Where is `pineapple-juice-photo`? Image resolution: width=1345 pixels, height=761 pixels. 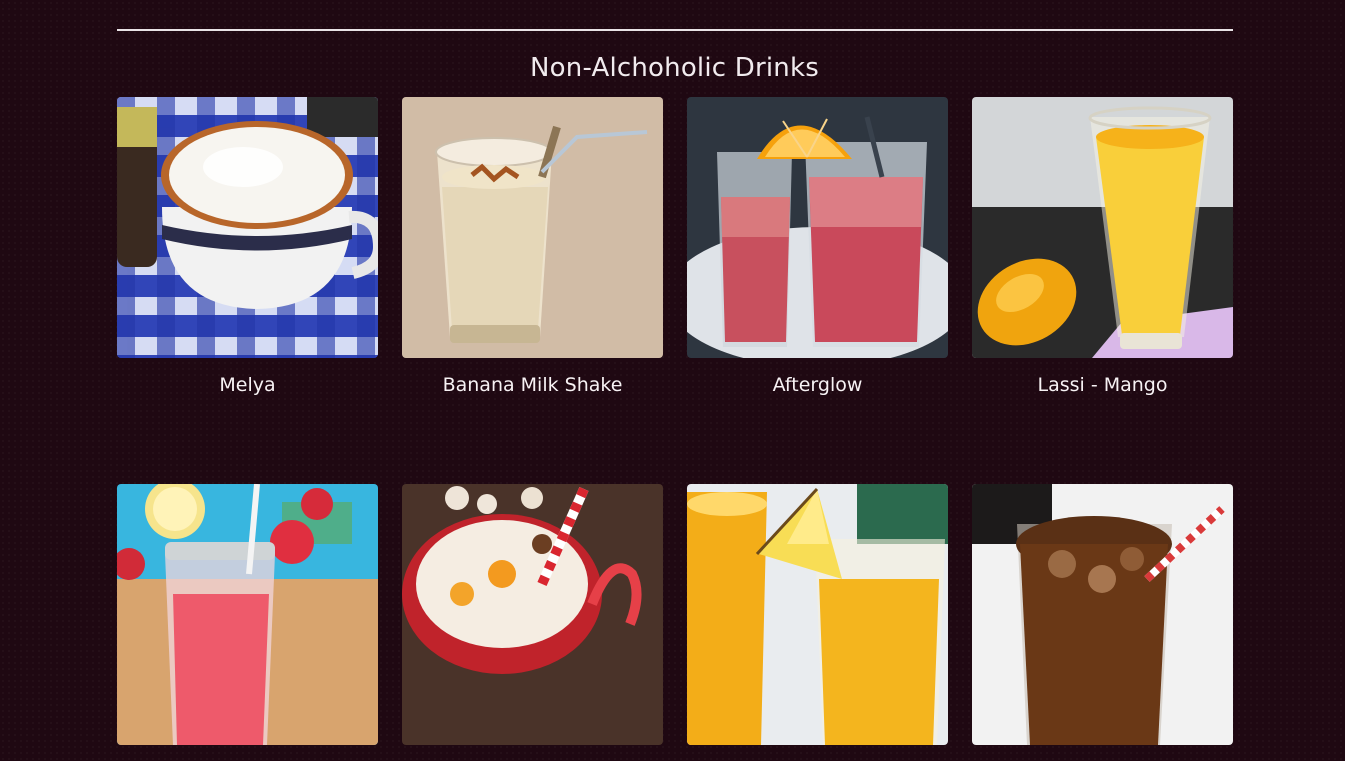 pineapple-juice-photo is located at coordinates (817, 614).